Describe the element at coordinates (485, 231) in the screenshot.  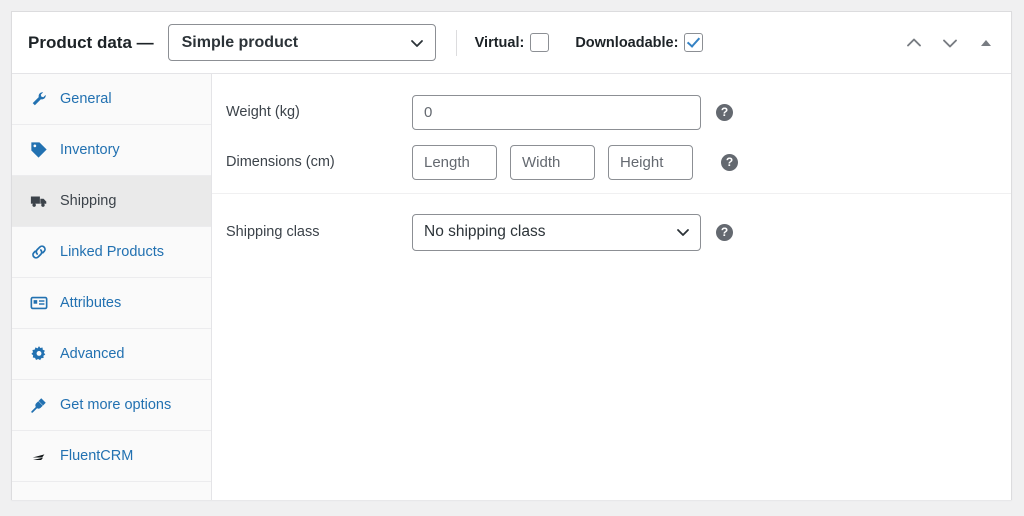
I see `shipping-class-value: No shipping class` at that location.